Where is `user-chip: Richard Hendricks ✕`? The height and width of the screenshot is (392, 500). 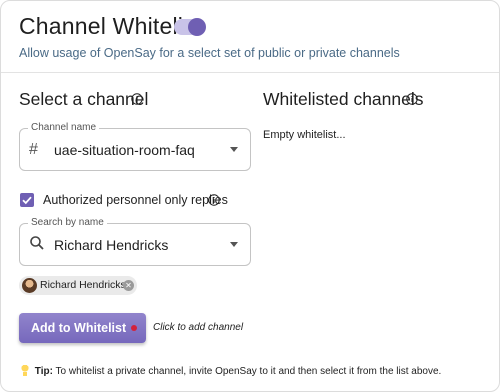 user-chip: Richard Hendricks ✕ is located at coordinates (78, 285).